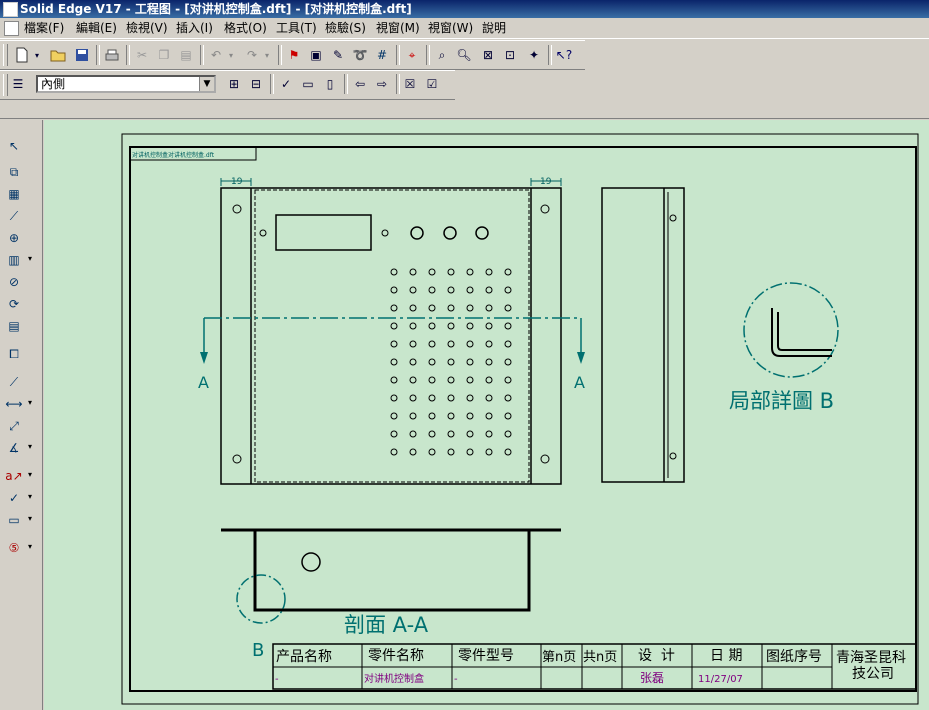 The image size is (929, 710). I want to click on new-dropdown-icon: ▾, so click(37, 55).